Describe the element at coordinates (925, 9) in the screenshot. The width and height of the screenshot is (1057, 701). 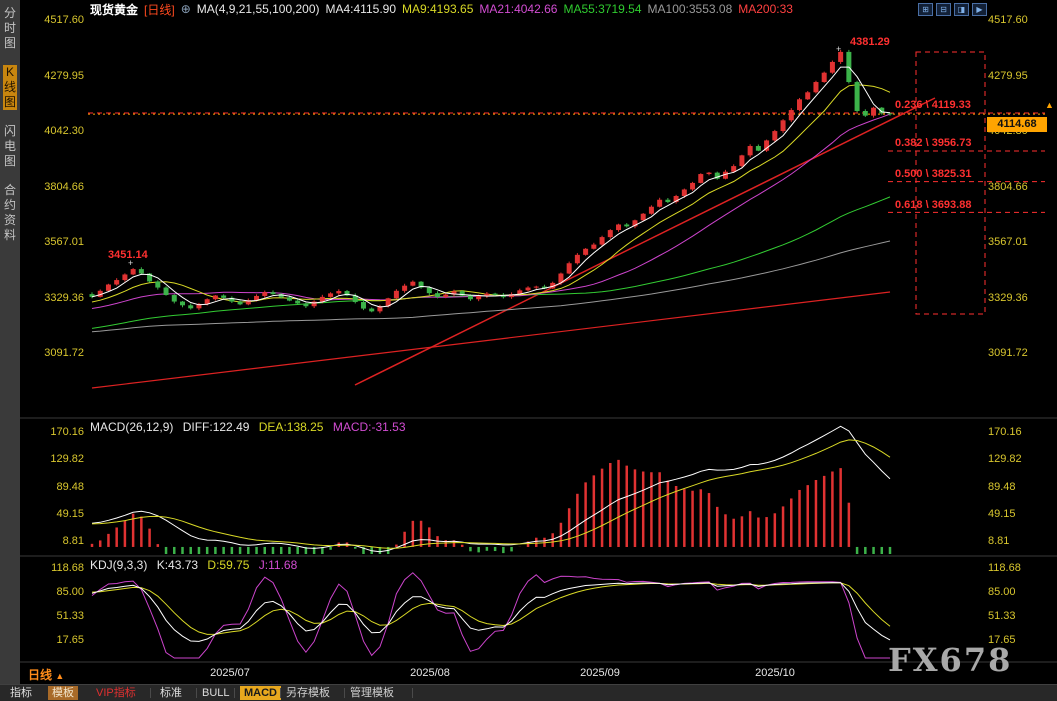
I see `grid-layout-icon: ⊞` at that location.